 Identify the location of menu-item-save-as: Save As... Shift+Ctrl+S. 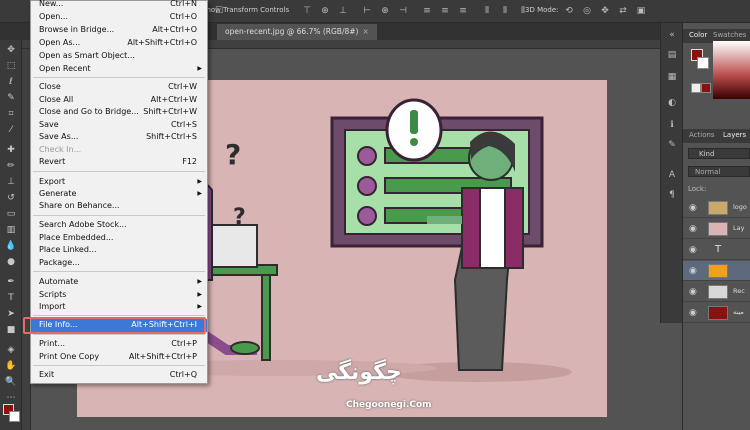
(119, 137).